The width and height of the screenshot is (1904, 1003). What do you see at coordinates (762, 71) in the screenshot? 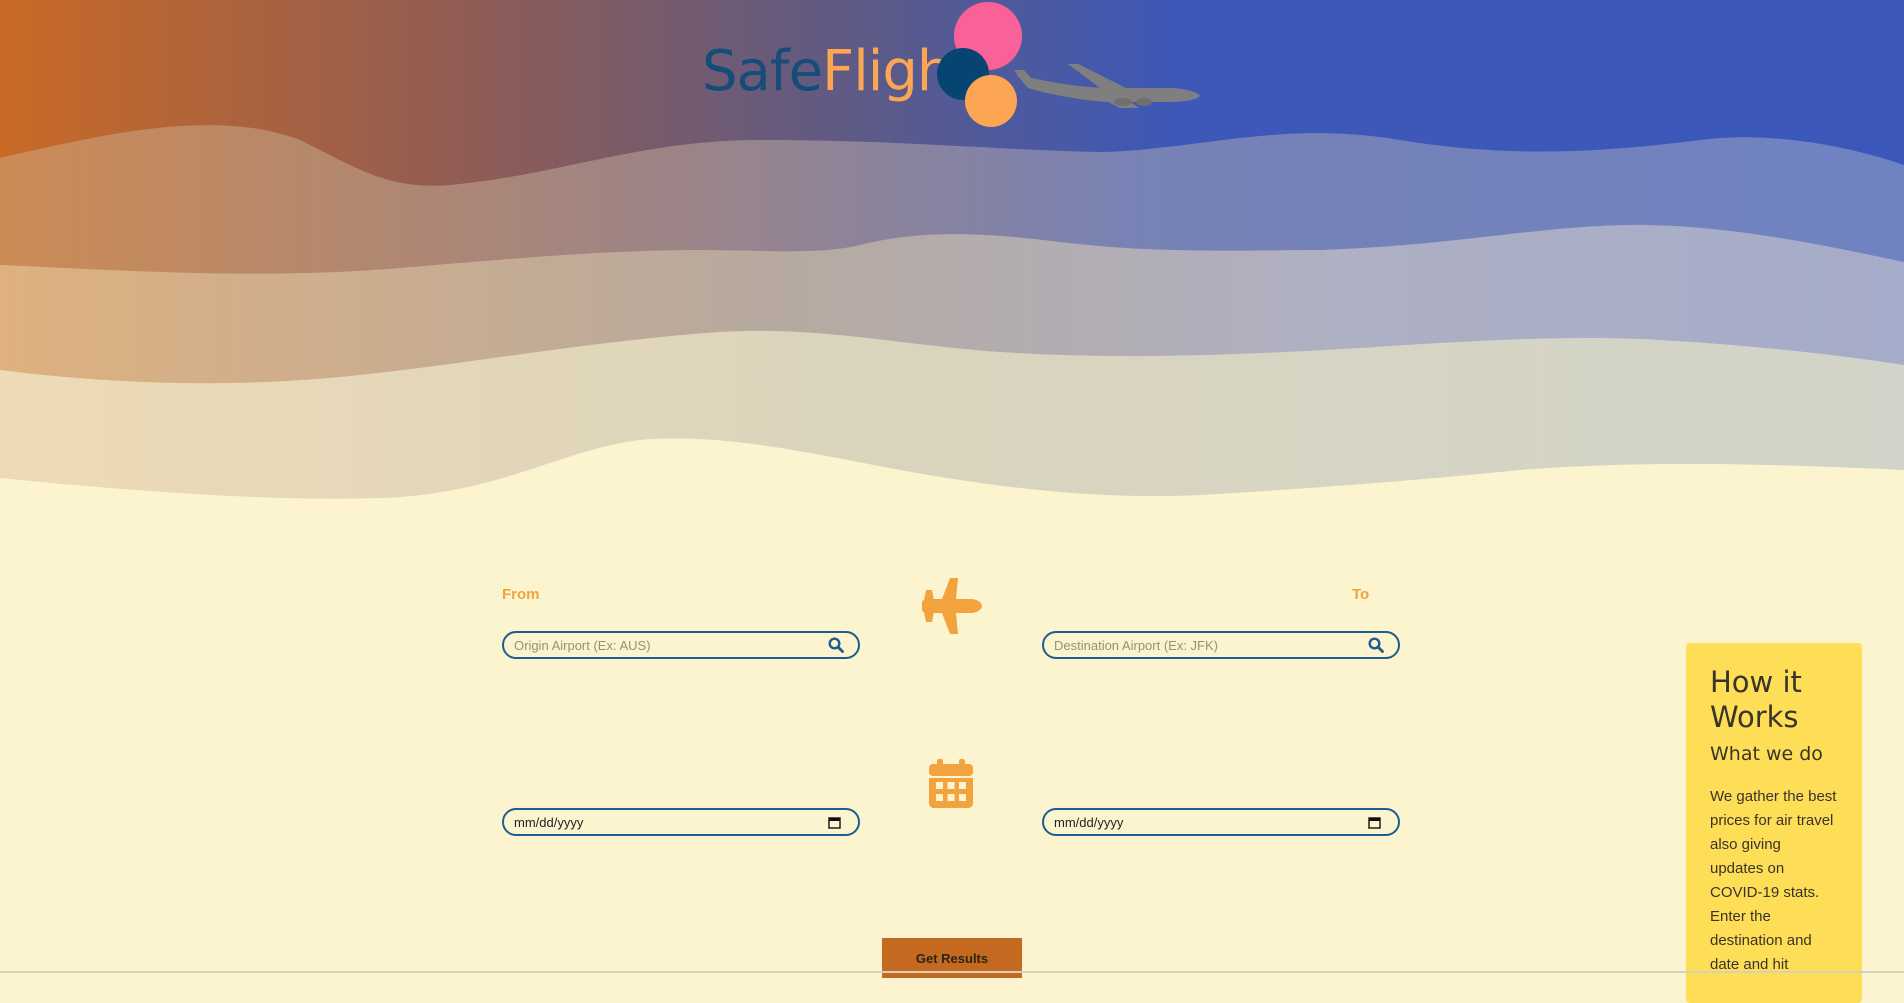
I see `brand-name-safe: Safe` at bounding box center [762, 71].